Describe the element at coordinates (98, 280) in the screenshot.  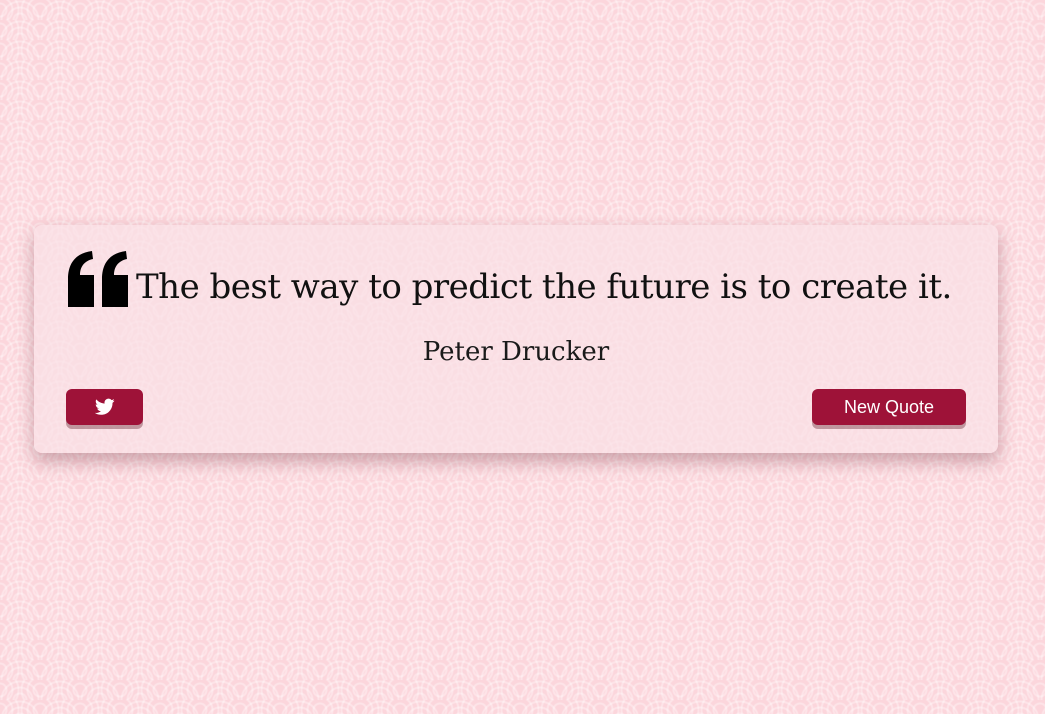
I see `quote-left-icon` at that location.